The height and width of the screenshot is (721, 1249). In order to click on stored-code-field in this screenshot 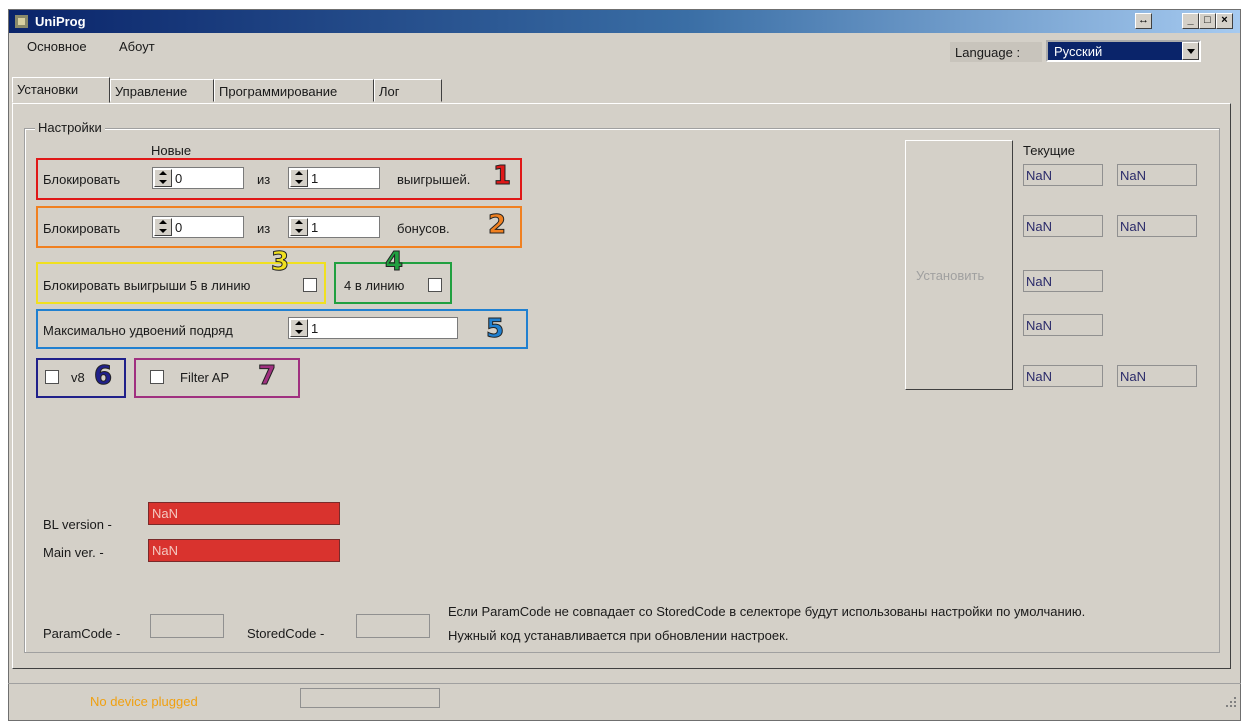, I will do `click(393, 626)`.